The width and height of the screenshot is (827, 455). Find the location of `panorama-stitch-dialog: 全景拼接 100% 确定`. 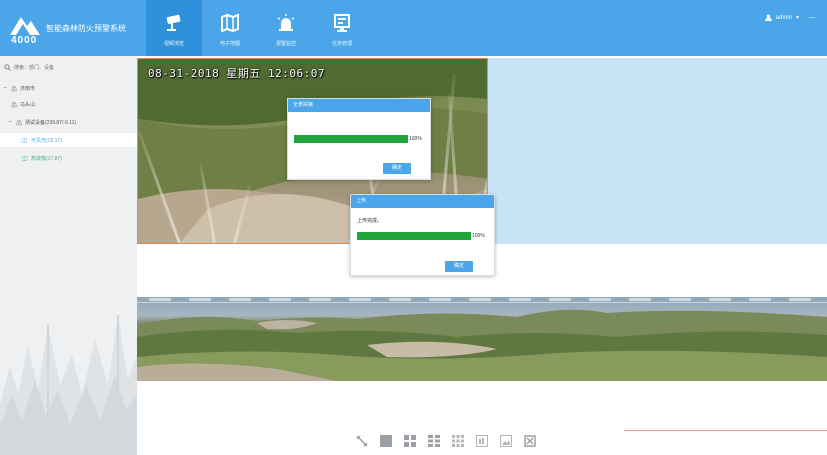

panorama-stitch-dialog: 全景拼接 100% 确定 is located at coordinates (359, 139).